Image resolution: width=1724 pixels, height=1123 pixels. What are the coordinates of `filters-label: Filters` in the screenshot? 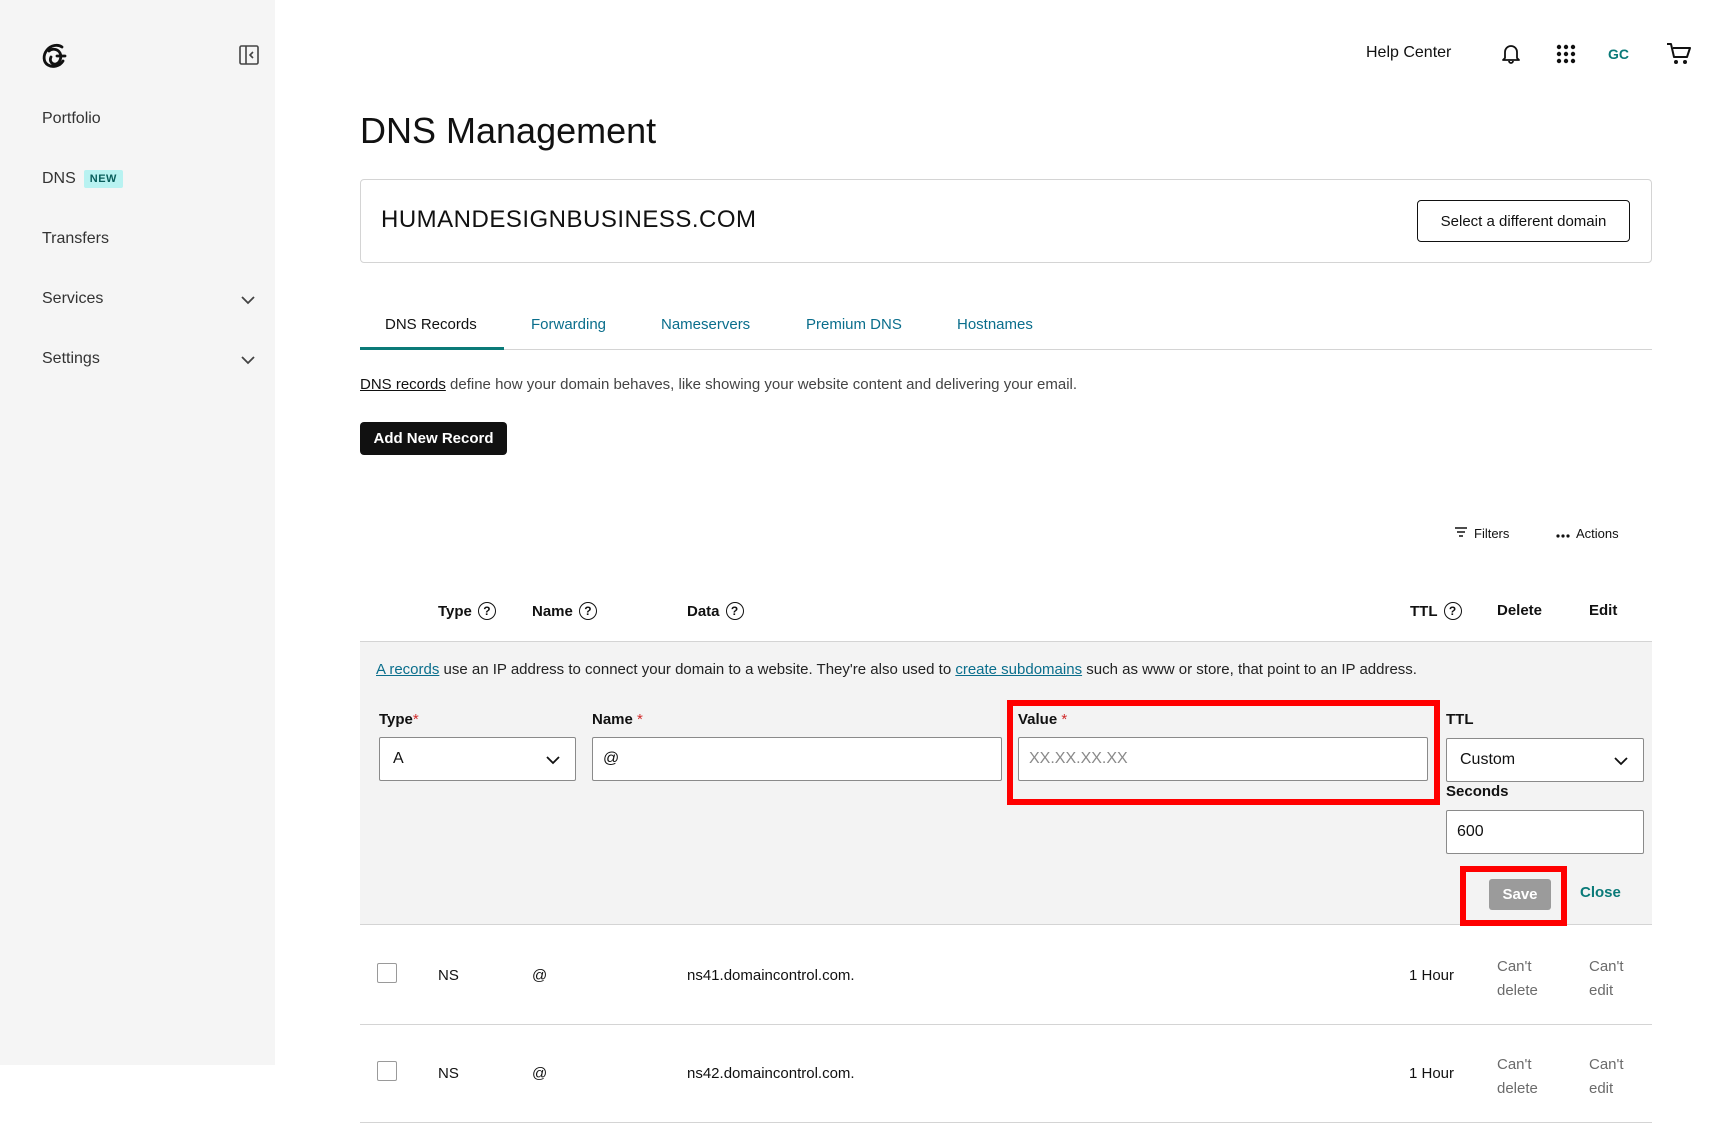 It's located at (1492, 533).